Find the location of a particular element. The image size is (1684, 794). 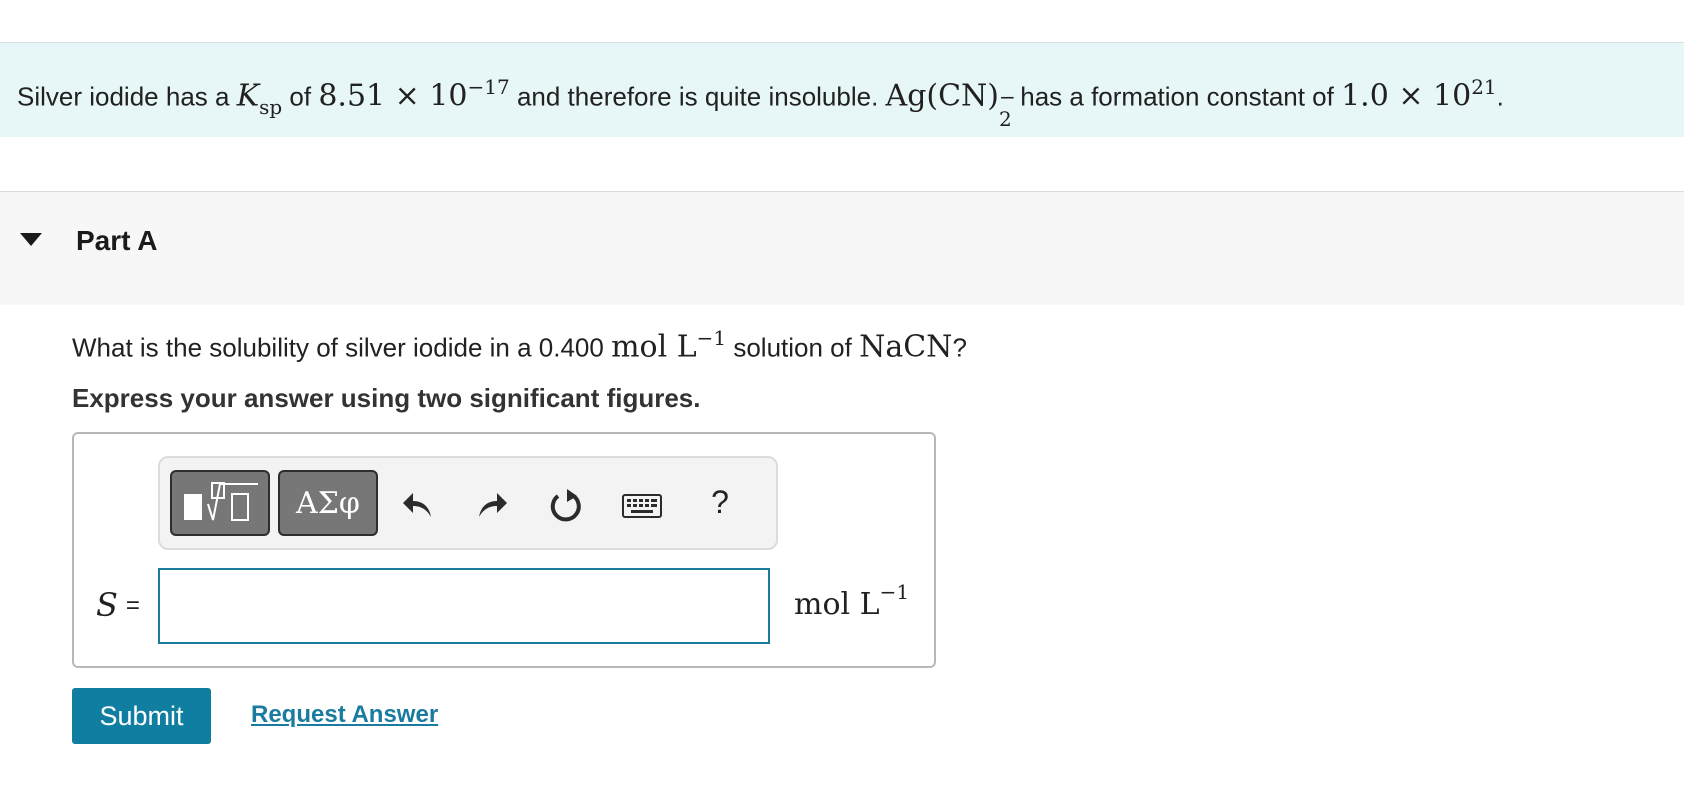

answer-unit: mol L−1 is located at coordinates (851, 601).